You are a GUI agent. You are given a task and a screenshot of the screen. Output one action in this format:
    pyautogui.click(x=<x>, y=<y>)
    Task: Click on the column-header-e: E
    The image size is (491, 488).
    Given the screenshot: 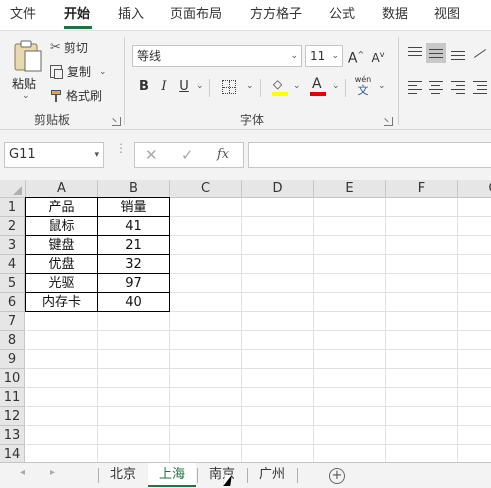 What is the action you would take?
    pyautogui.click(x=350, y=189)
    